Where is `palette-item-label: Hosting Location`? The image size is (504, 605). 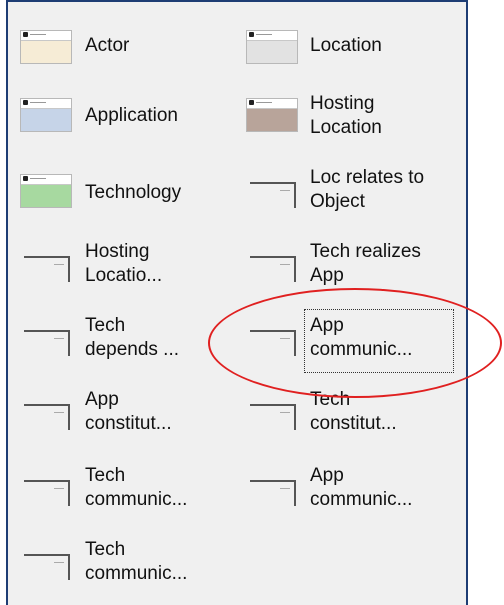
palette-item-label: Hosting Location is located at coordinates (346, 115).